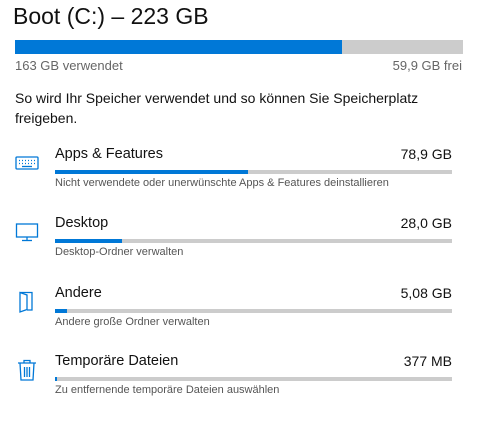 The height and width of the screenshot is (422, 495). Describe the element at coordinates (116, 361) in the screenshot. I see `category-name: Temporäre Dateien` at that location.